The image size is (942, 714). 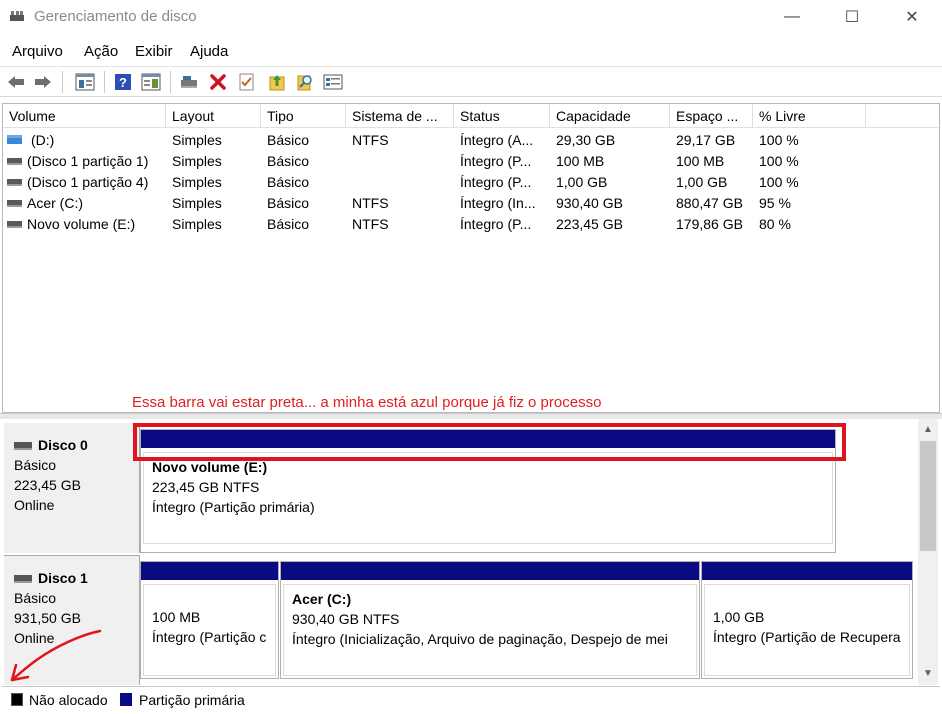 I want to click on column-header-tipo: Tipo, so click(x=303, y=116).